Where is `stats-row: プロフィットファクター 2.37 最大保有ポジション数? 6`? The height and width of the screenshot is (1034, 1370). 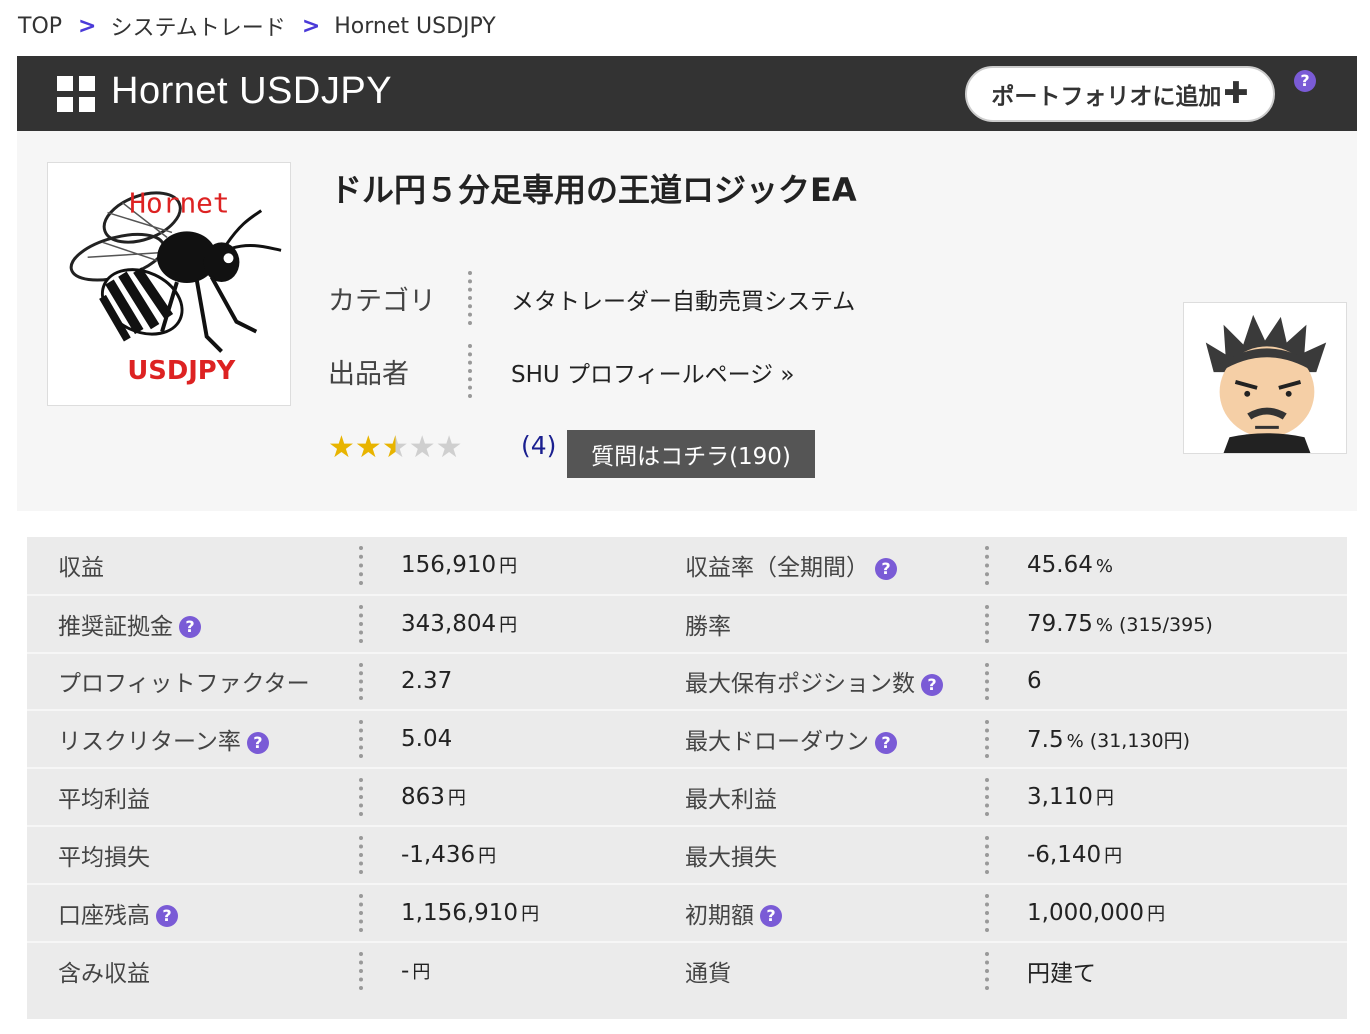 stats-row: プロフィットファクター 2.37 最大保有ポジション数? 6 is located at coordinates (687, 681).